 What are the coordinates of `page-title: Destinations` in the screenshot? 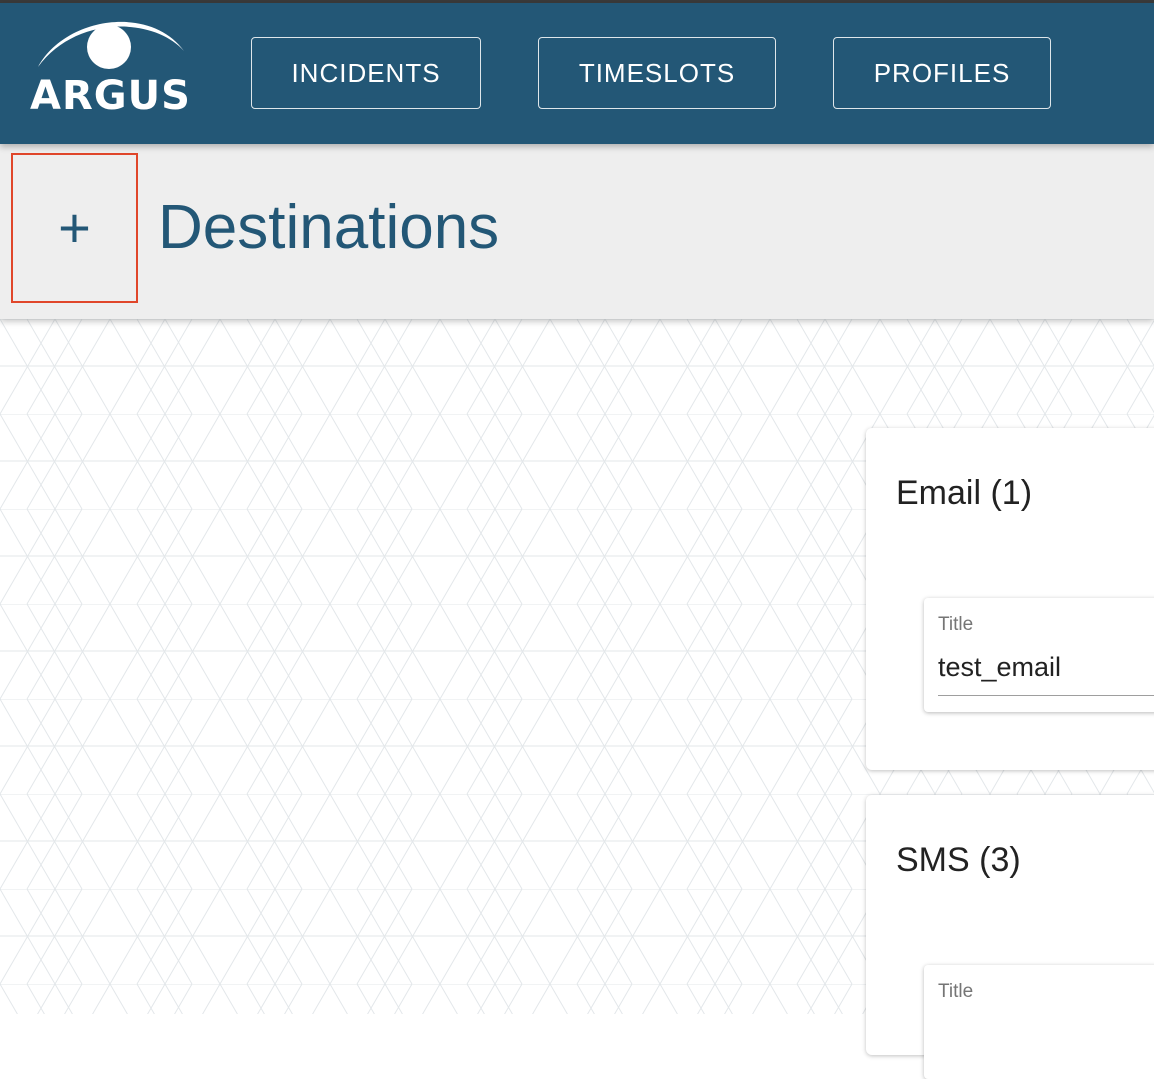 It's located at (329, 227).